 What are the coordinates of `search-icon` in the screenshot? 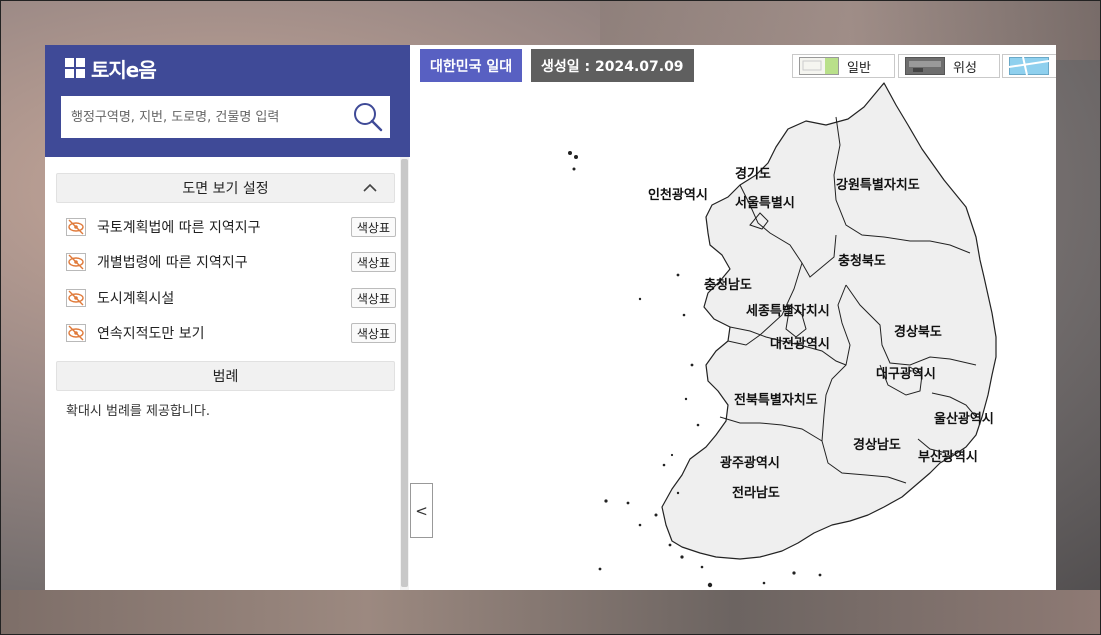 It's located at (368, 117).